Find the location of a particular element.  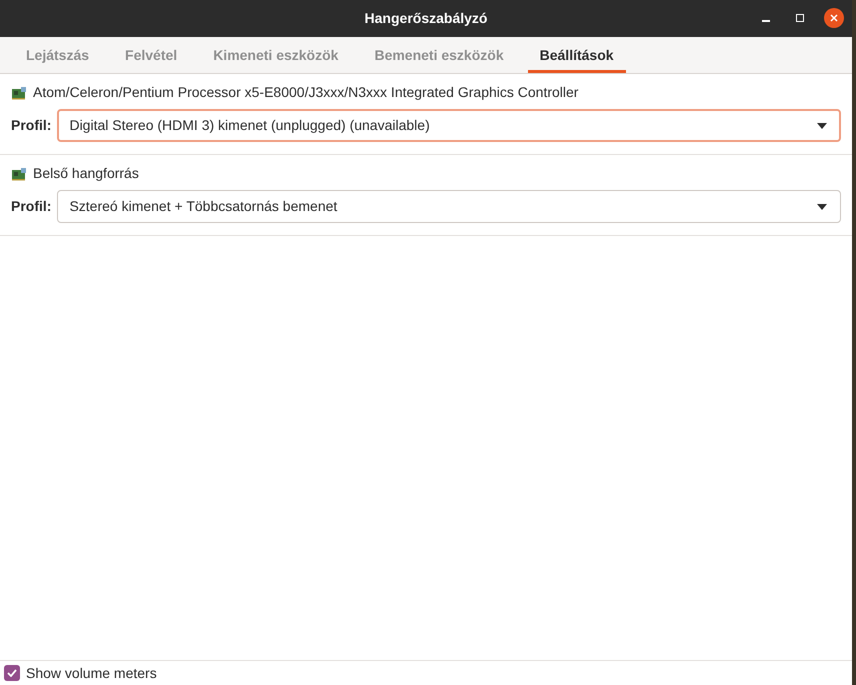

close-button is located at coordinates (834, 18).